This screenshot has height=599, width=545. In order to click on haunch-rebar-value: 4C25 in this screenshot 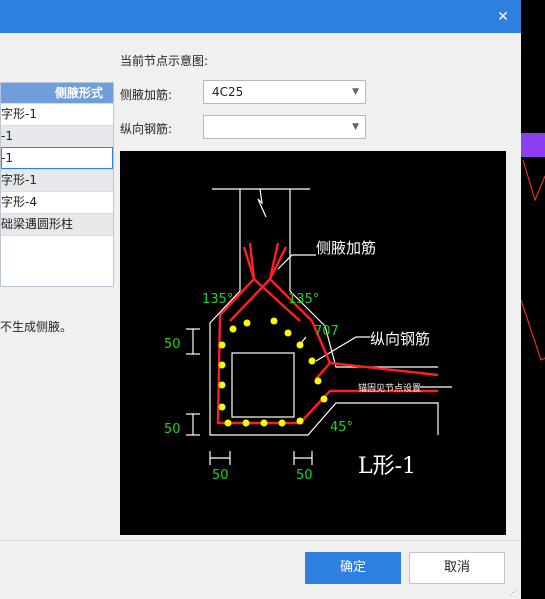, I will do `click(228, 92)`.